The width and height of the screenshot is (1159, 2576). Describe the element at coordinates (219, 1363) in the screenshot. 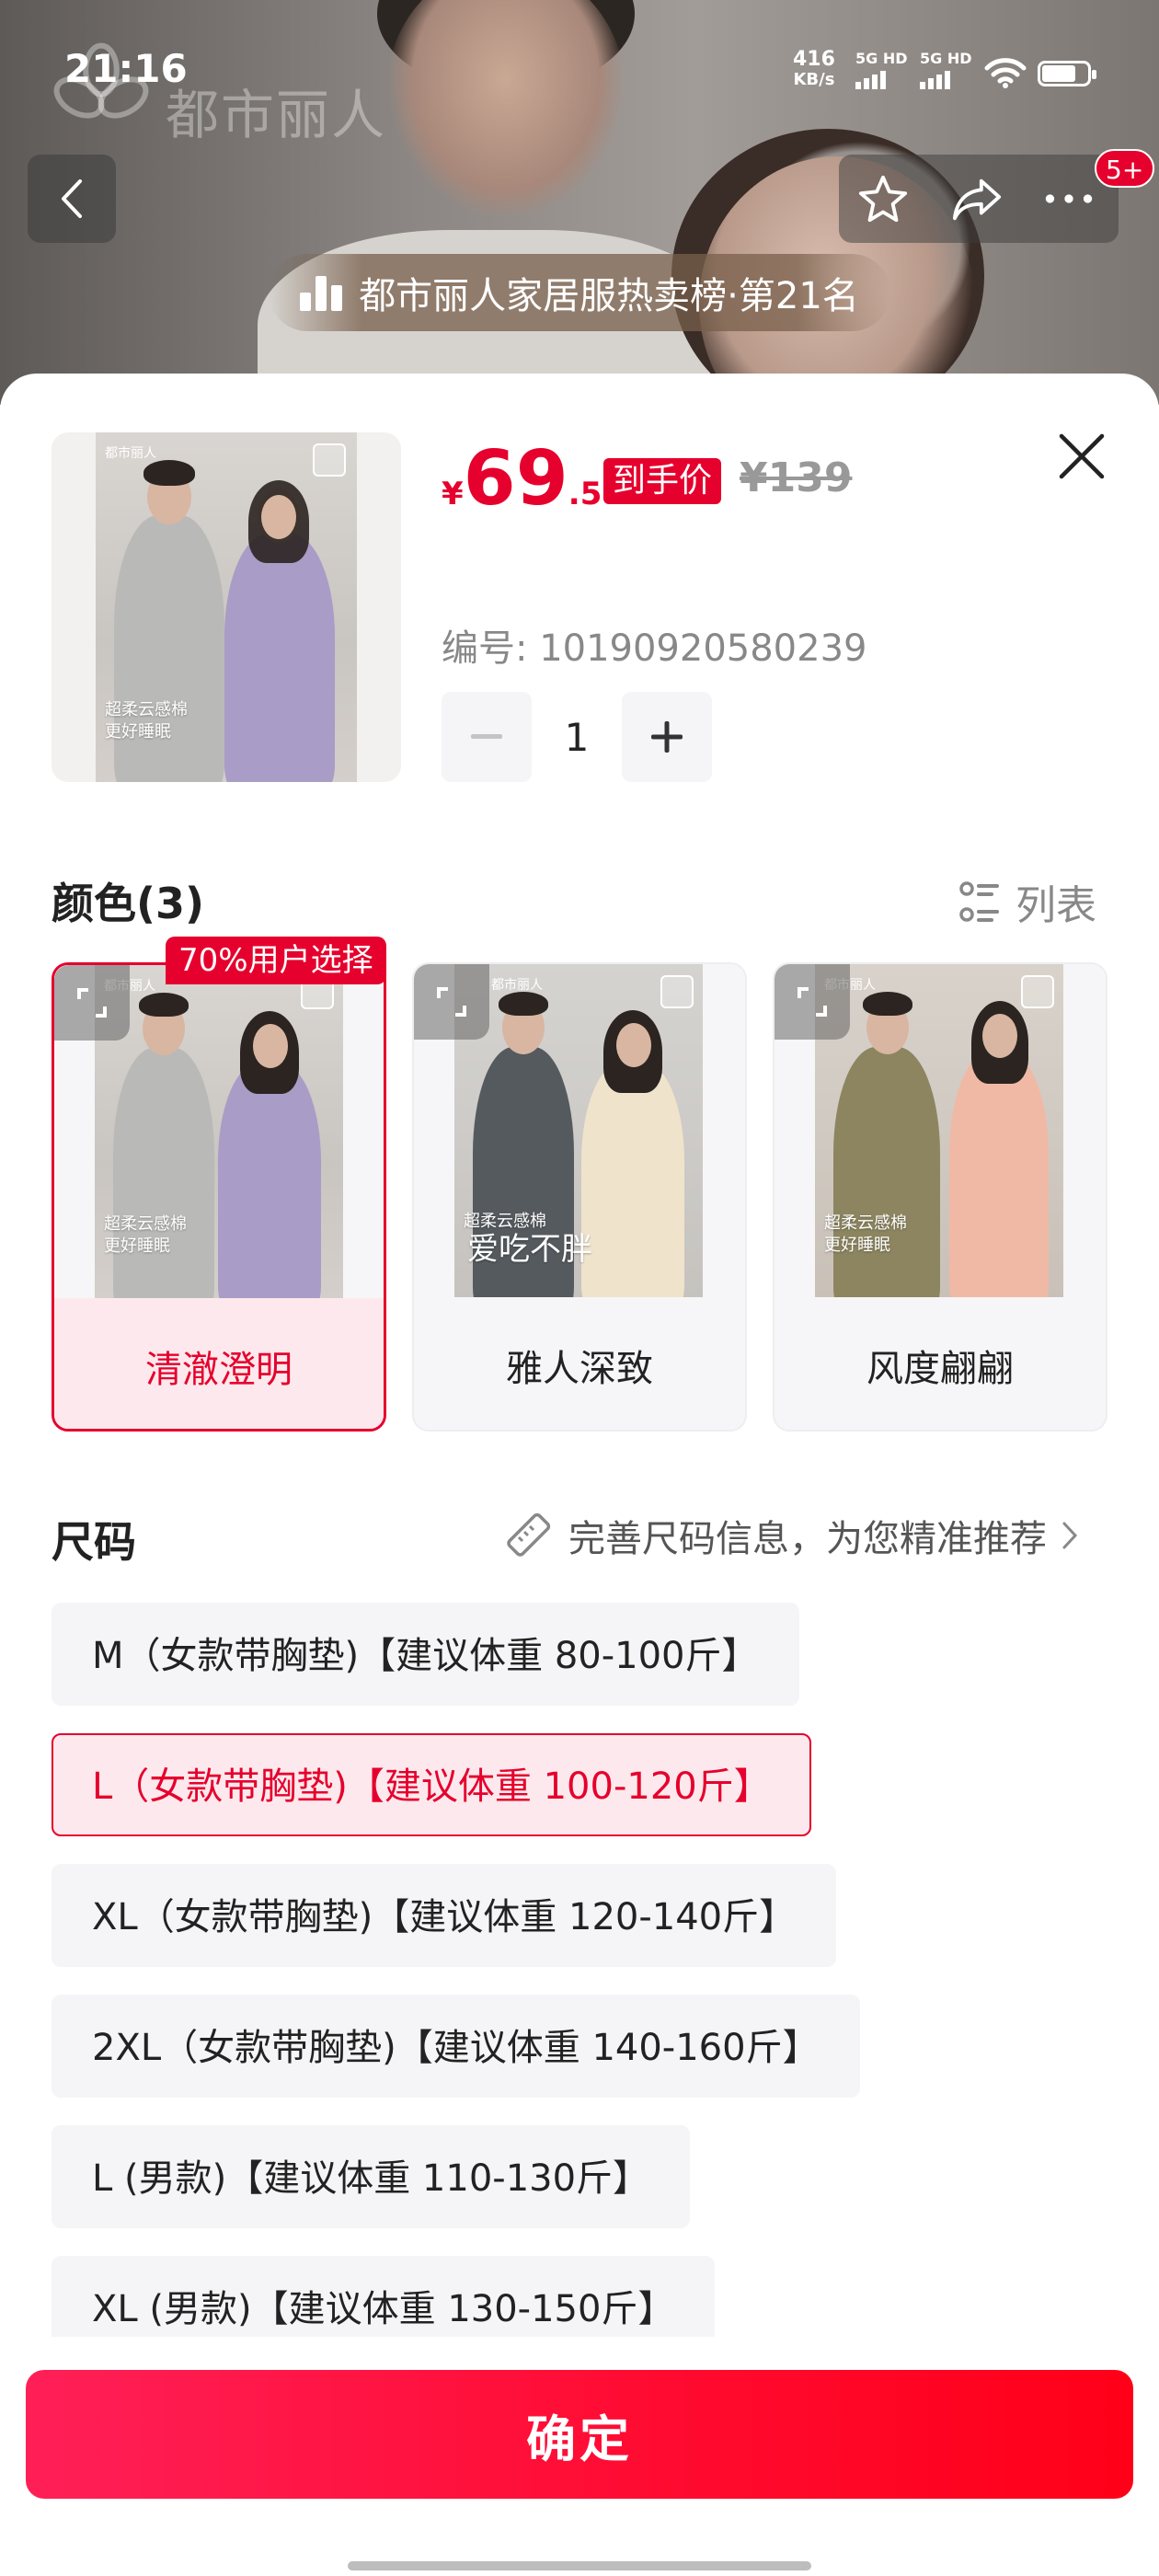

I see `color-option-label: 清澈澄明` at that location.